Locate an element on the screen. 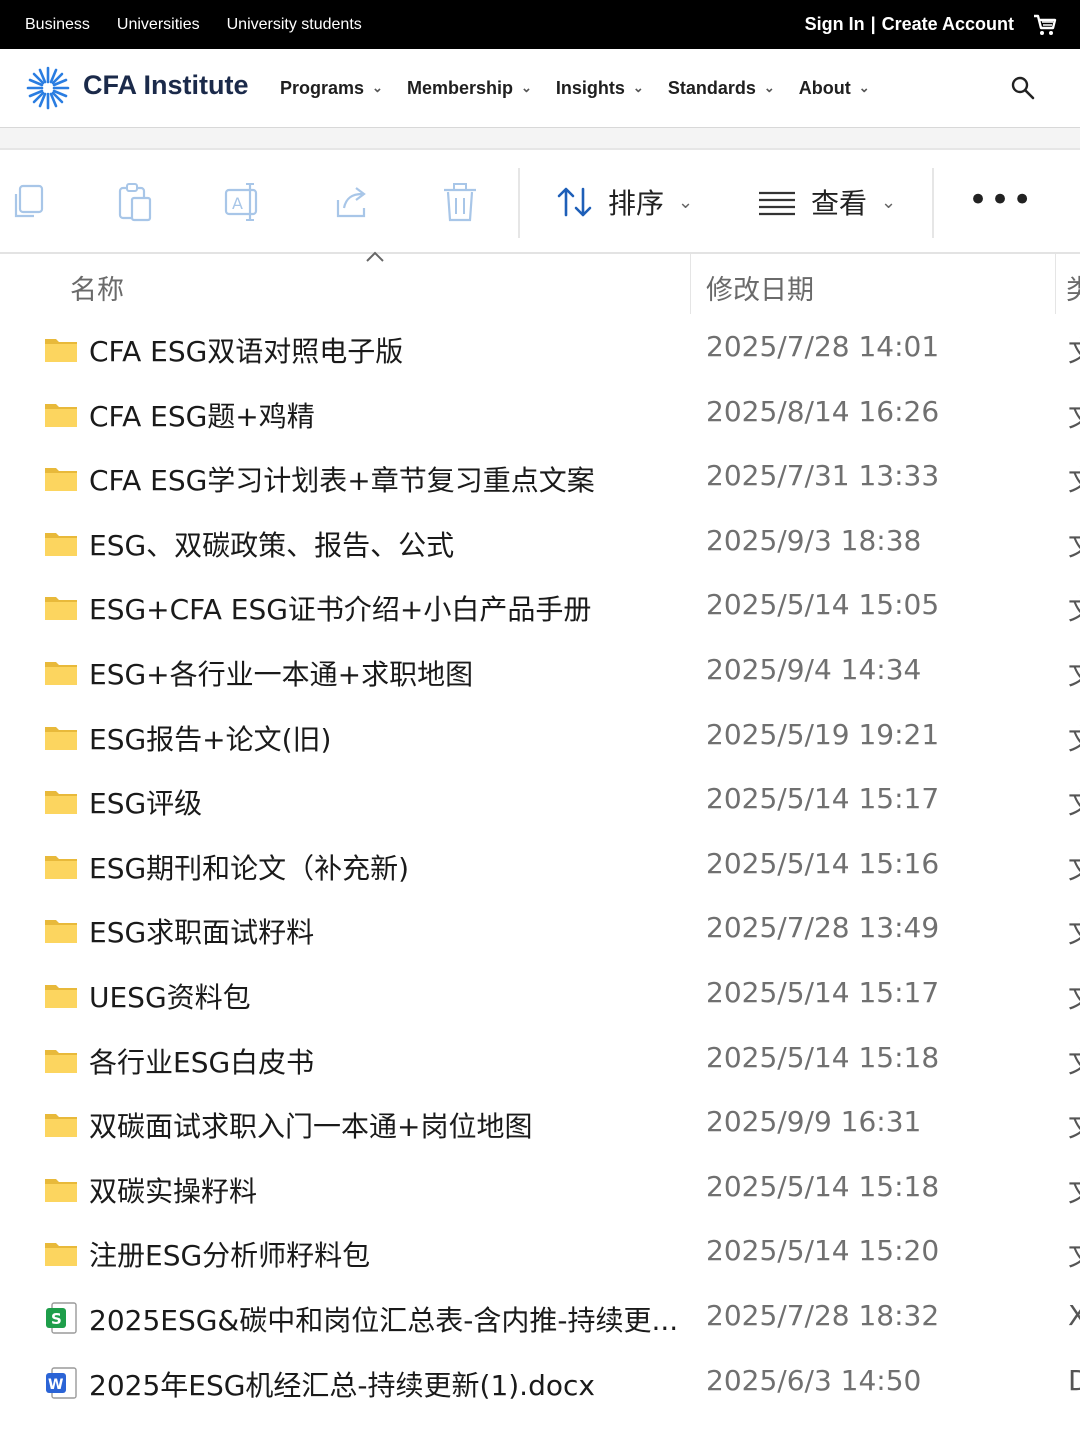 The image size is (1080, 1440). nav-link-business: Business is located at coordinates (57, 25).